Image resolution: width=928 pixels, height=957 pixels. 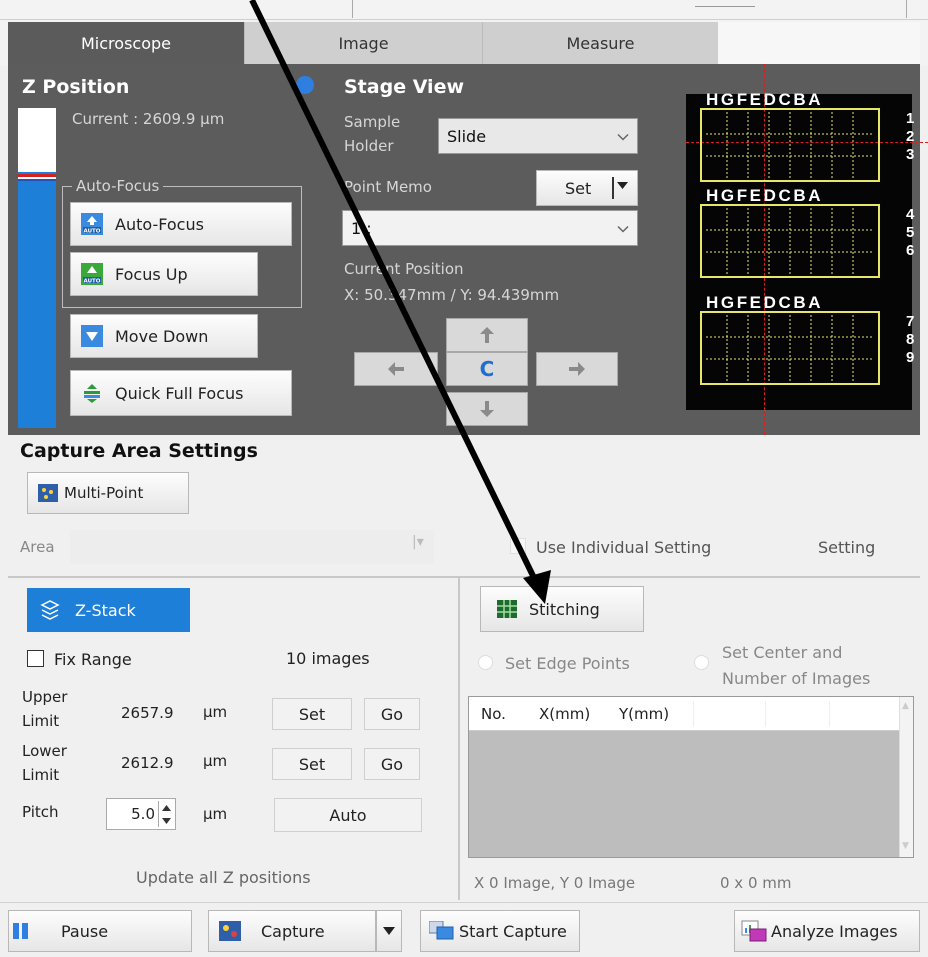 What do you see at coordinates (312, 714) in the screenshot?
I see `upper-limit-set-button: Set` at bounding box center [312, 714].